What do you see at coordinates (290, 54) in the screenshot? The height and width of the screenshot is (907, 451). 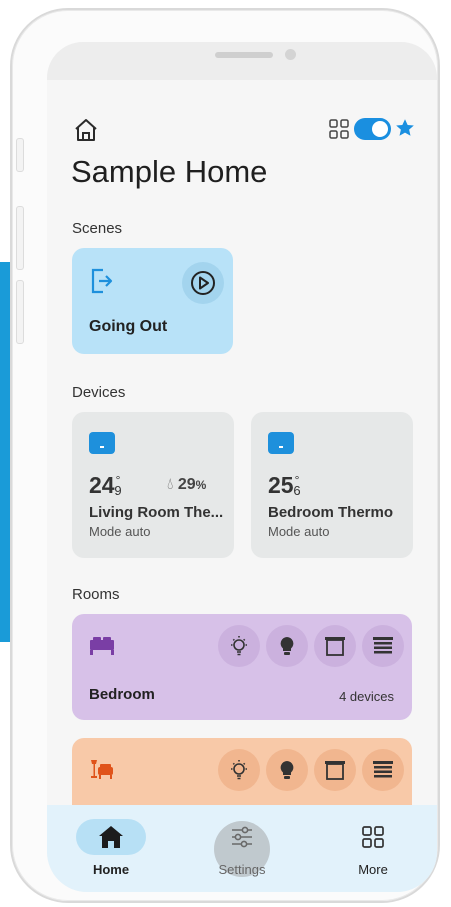 I see `camera` at bounding box center [290, 54].